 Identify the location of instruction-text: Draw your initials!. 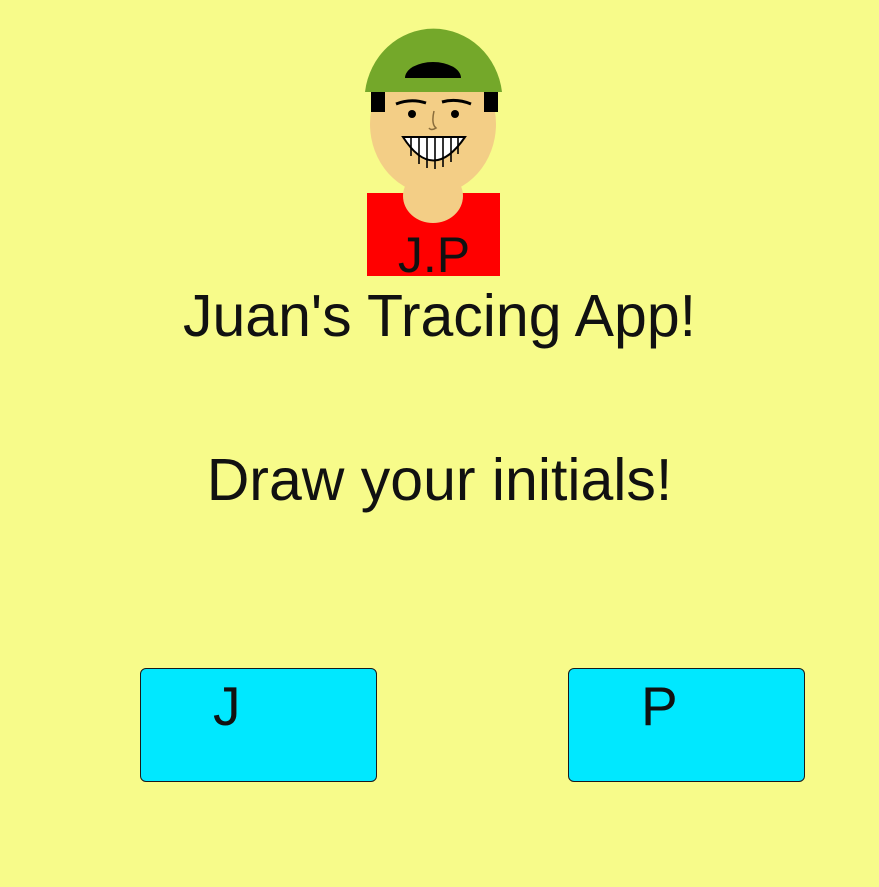
(439, 480).